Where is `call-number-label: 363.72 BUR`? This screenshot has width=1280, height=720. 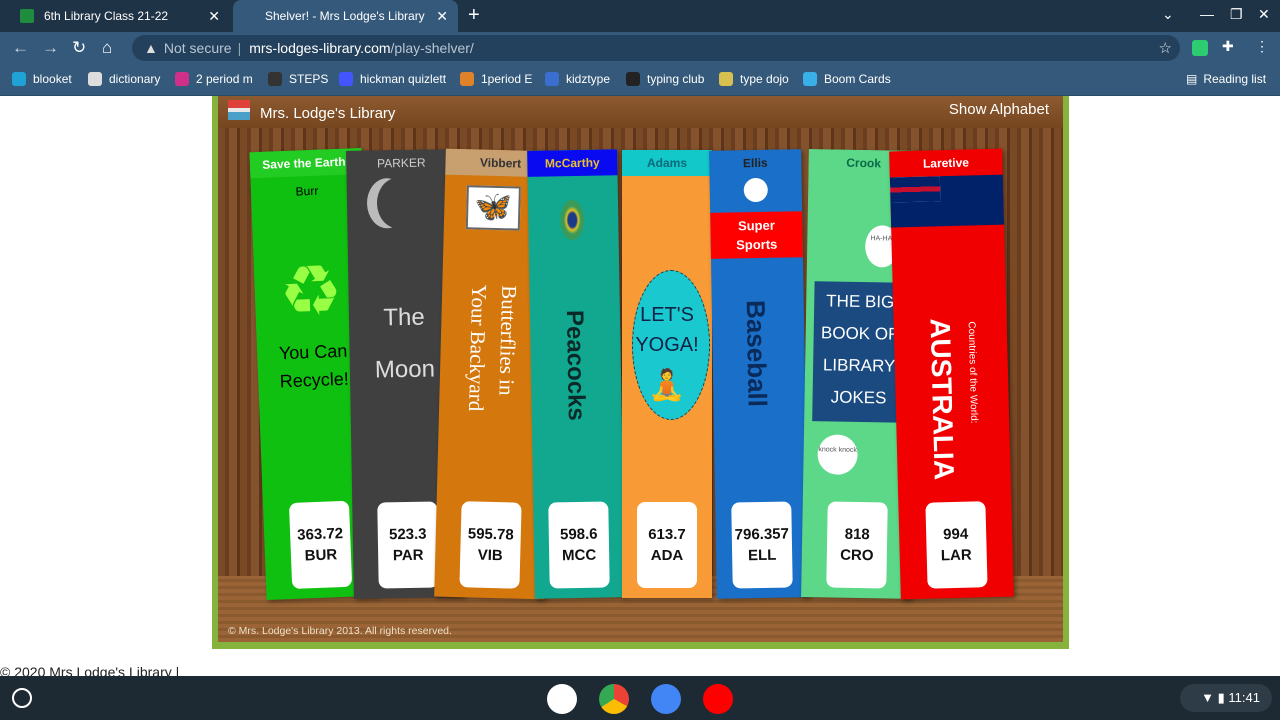
call-number-label: 363.72 BUR is located at coordinates (320, 544).